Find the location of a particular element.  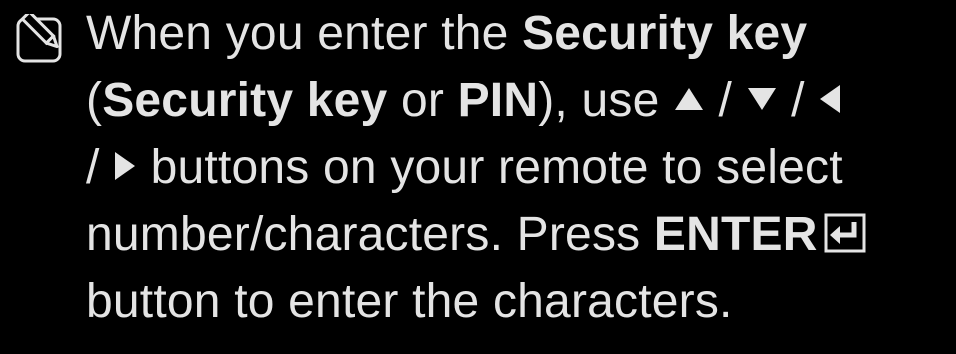

pin-term: PIN is located at coordinates (498, 100).